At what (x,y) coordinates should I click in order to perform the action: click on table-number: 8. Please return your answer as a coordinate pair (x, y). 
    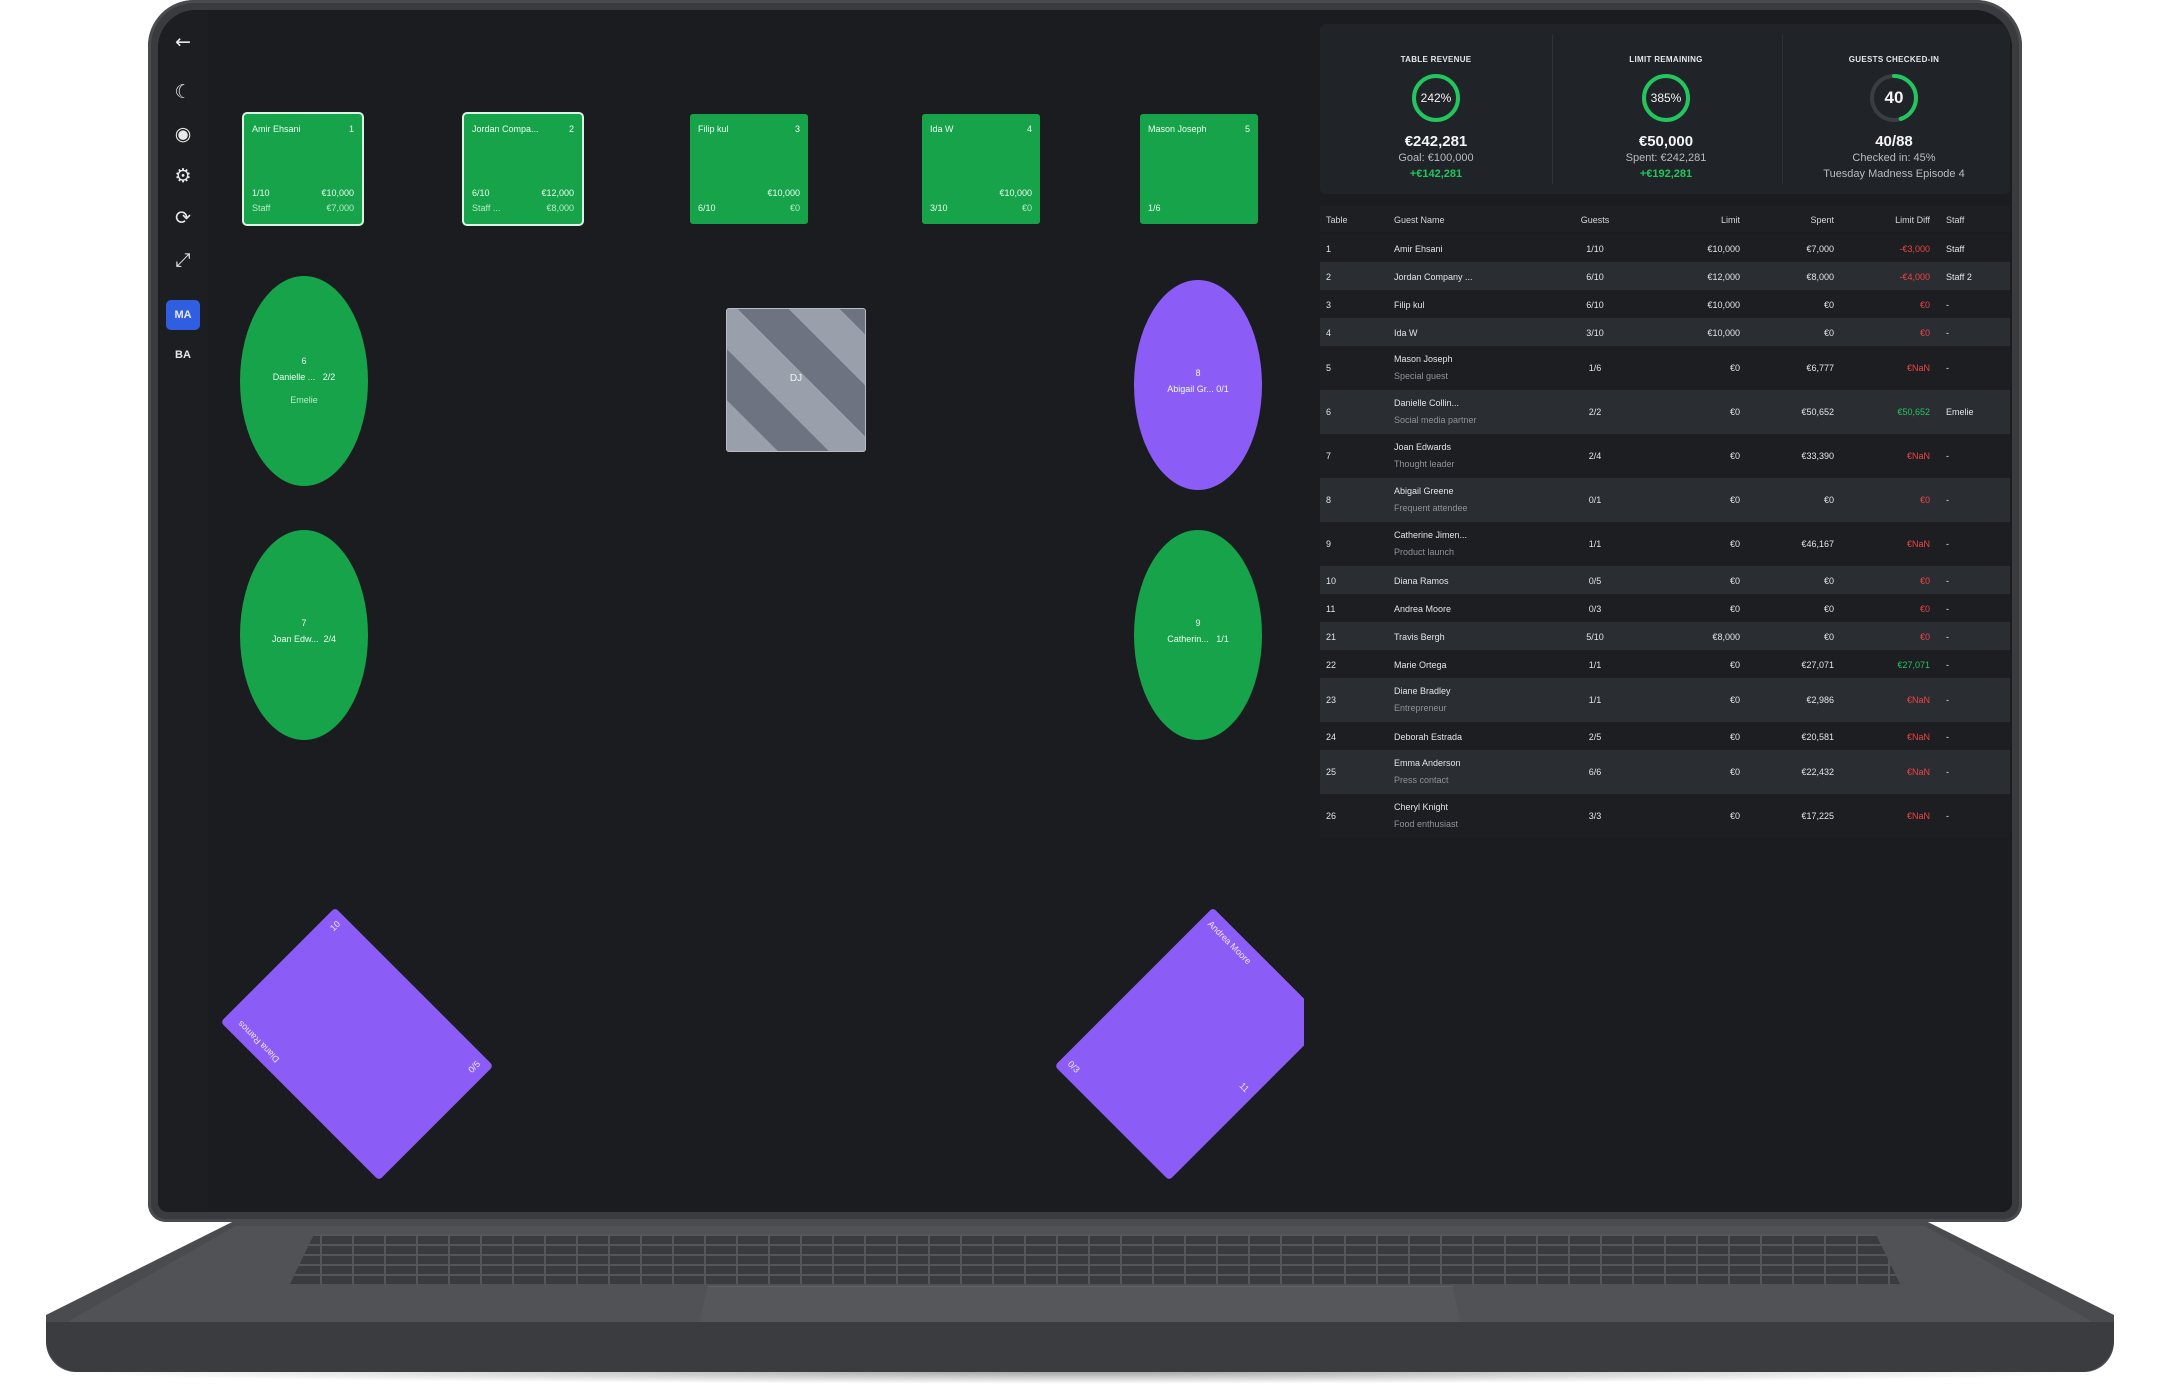
    Looking at the image, I should click on (1198, 373).